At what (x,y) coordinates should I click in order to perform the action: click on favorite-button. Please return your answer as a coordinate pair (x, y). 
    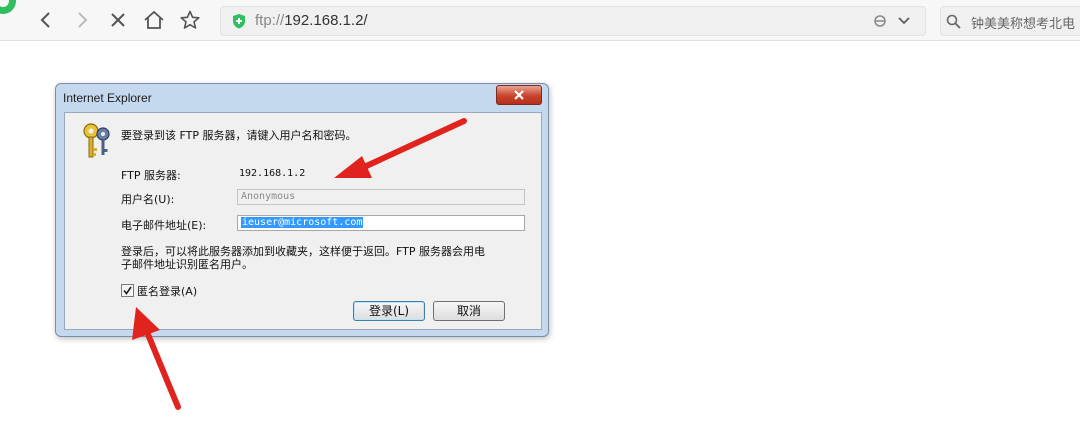
    Looking at the image, I should click on (190, 20).